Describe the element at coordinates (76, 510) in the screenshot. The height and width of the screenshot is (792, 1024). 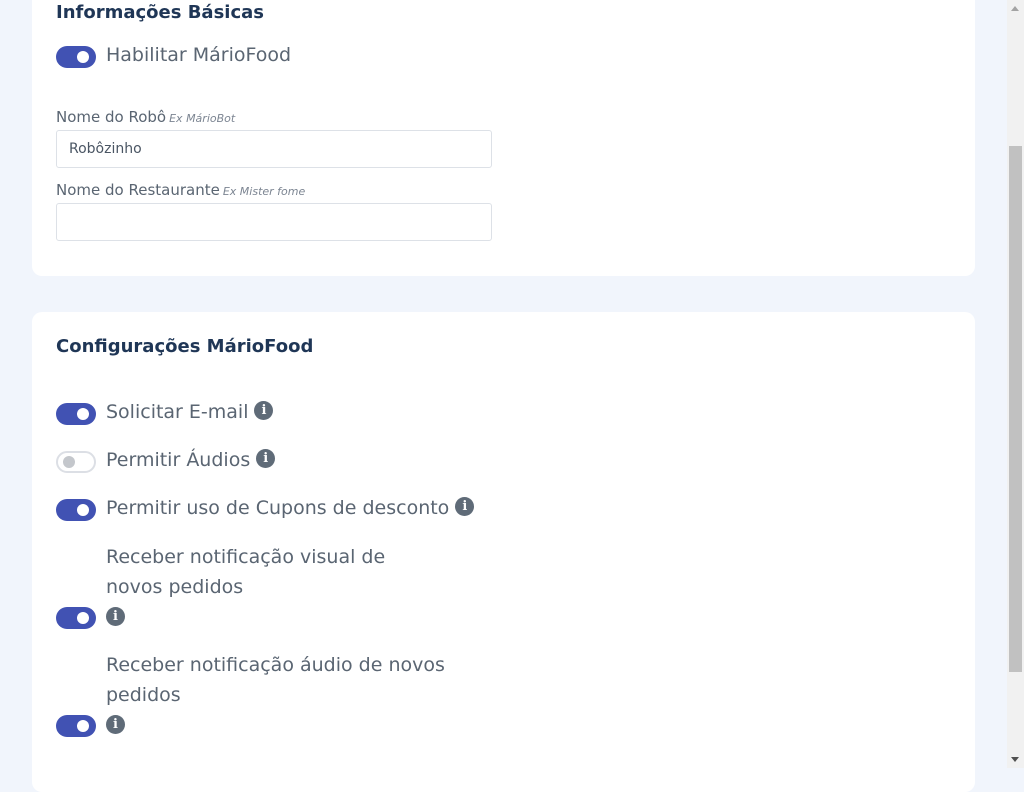
I see `allow-coupons-toggle` at that location.